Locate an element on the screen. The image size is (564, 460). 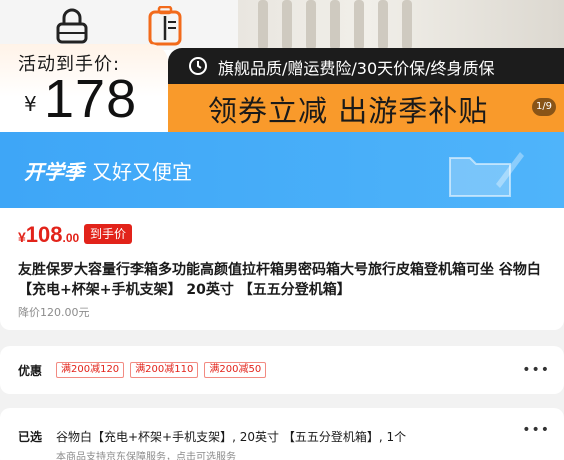
promo-price-box: 活动到手价: ¥ 178 is located at coordinates (84, 88).